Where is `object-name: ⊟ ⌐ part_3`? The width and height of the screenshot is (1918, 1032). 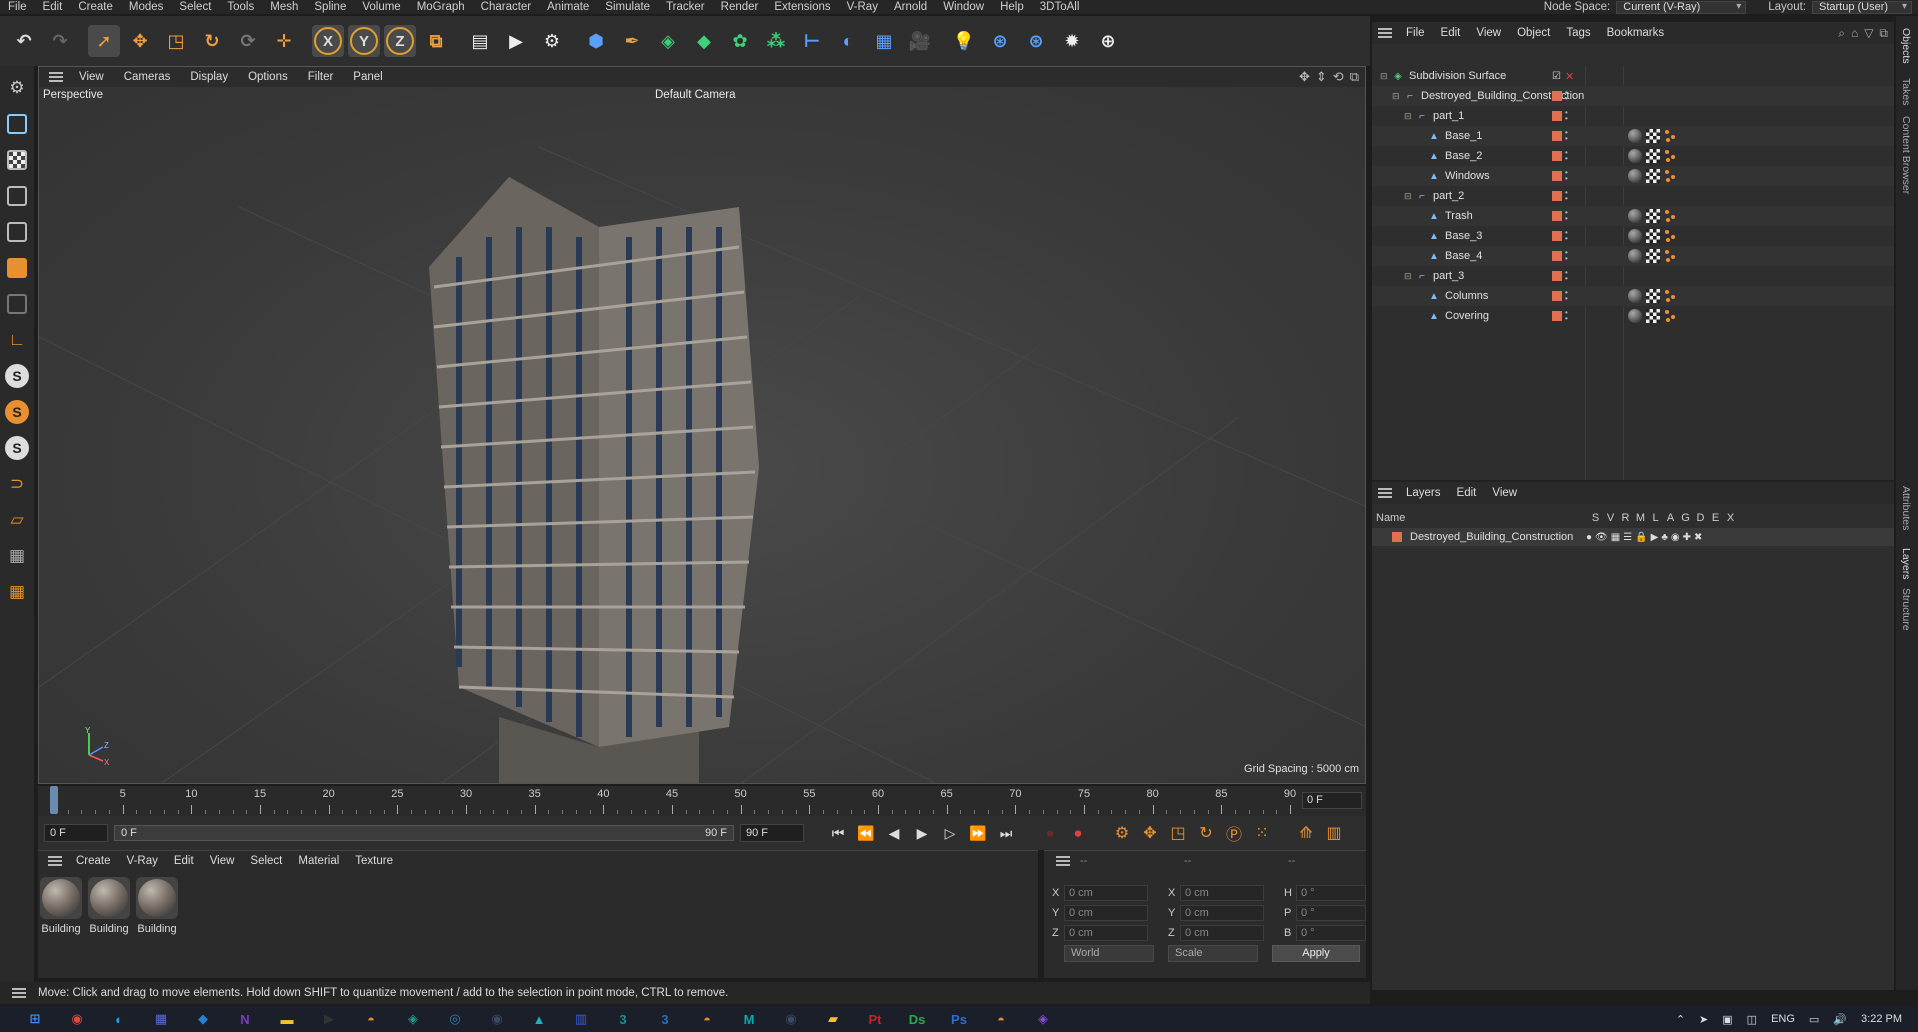
object-name: ⊟ ⌐ part_3 is located at coordinates (1434, 276).